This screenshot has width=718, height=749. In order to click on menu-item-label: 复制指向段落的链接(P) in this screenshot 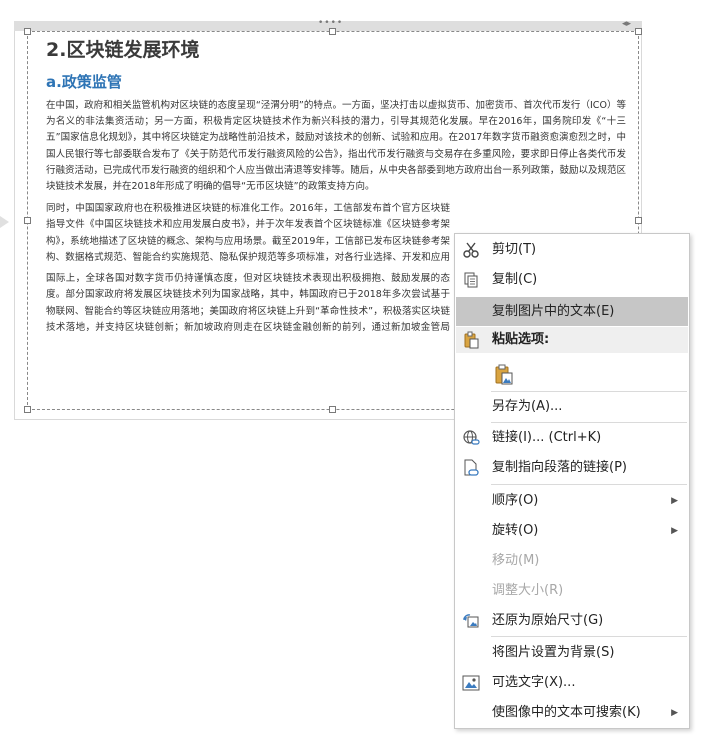, I will do `click(559, 467)`.